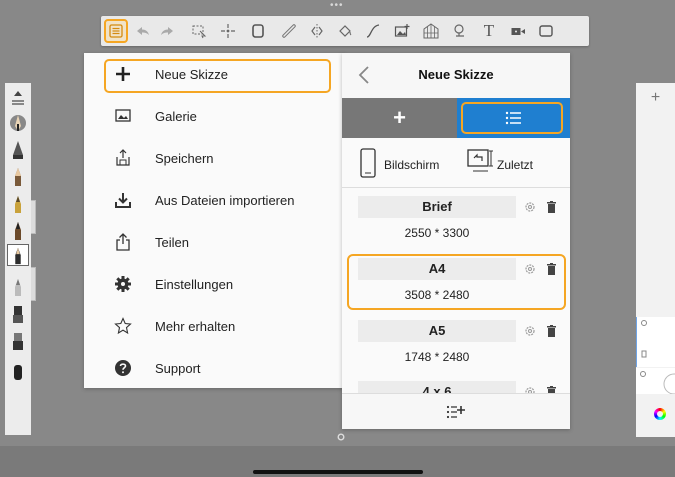  What do you see at coordinates (456, 282) in the screenshot?
I see `preset-a4-highlight` at bounding box center [456, 282].